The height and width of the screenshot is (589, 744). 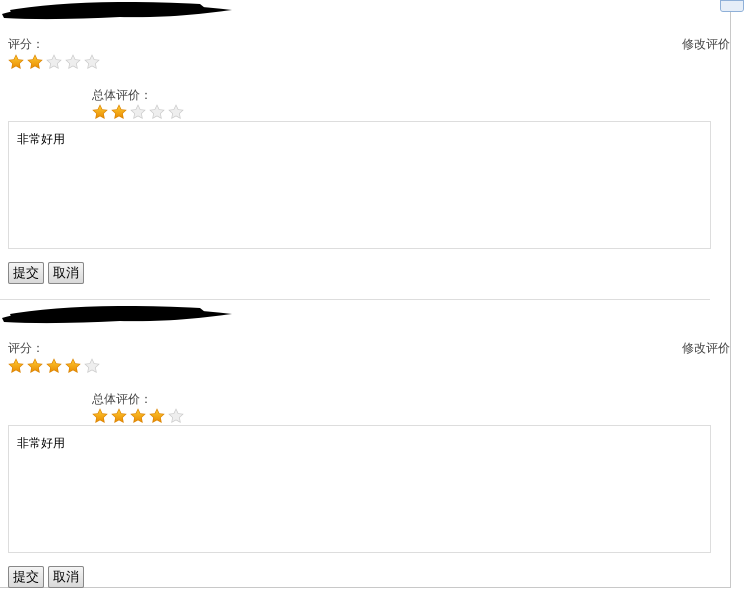 What do you see at coordinates (732, 6) in the screenshot?
I see `toolbar-icon` at bounding box center [732, 6].